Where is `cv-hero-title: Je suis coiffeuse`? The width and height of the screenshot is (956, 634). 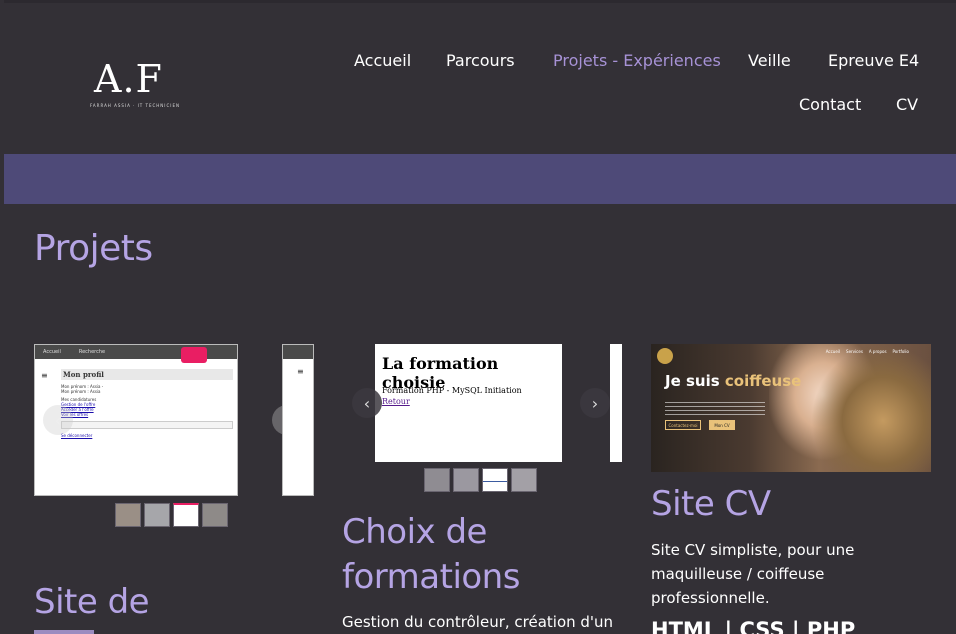
cv-hero-title: Je suis coiffeuse is located at coordinates (733, 381).